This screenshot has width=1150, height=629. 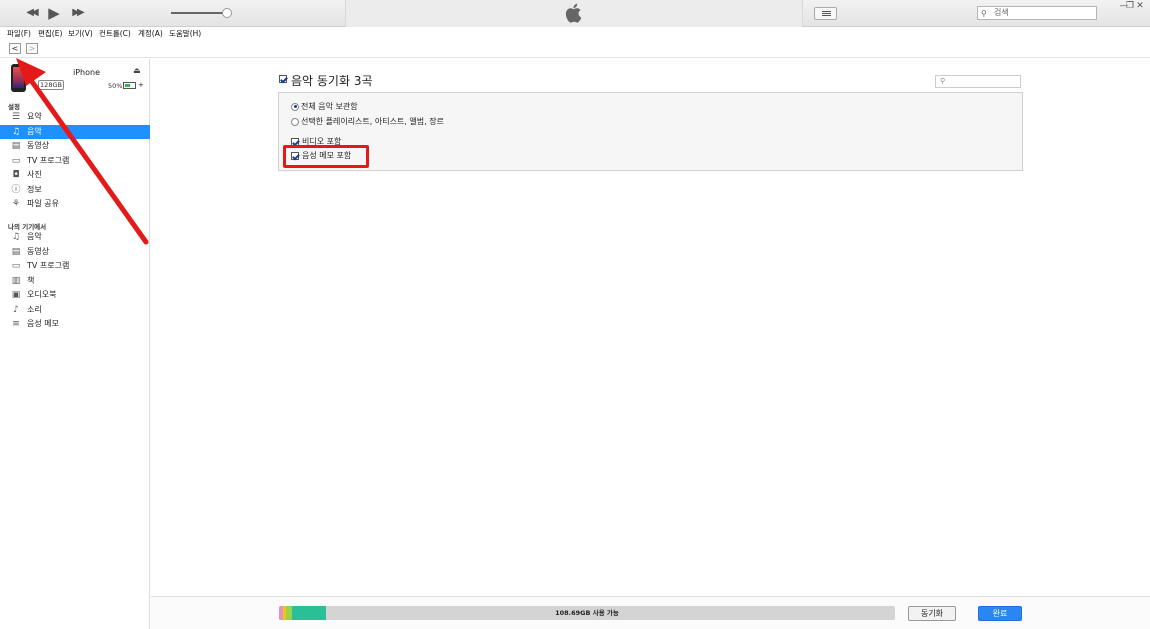 What do you see at coordinates (141, 85) in the screenshot?
I see `charging-icon: +` at bounding box center [141, 85].